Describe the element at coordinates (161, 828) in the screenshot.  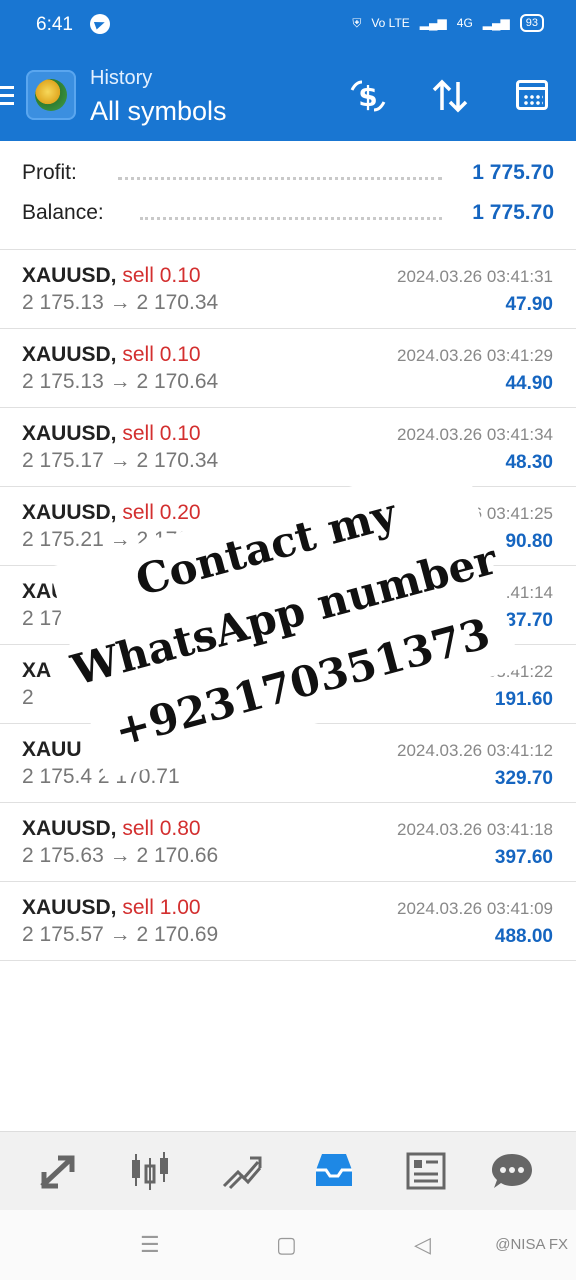
I see `trade-side: sell 0.80` at that location.